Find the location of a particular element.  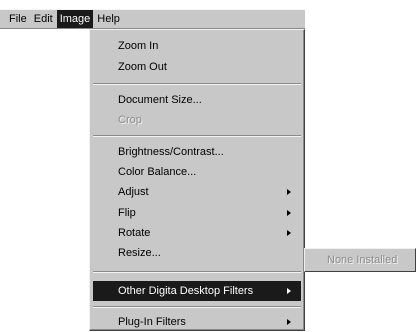

adjust-item: Adjust is located at coordinates (197, 192).